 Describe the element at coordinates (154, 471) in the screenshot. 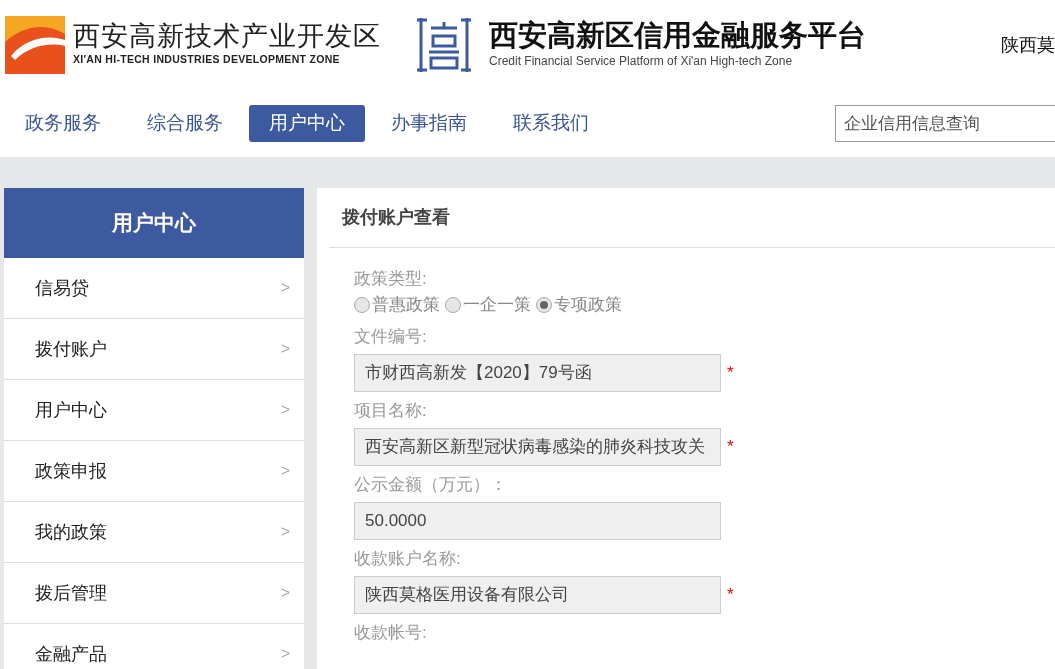

I see `sidebar-item: 政策申报 >` at that location.